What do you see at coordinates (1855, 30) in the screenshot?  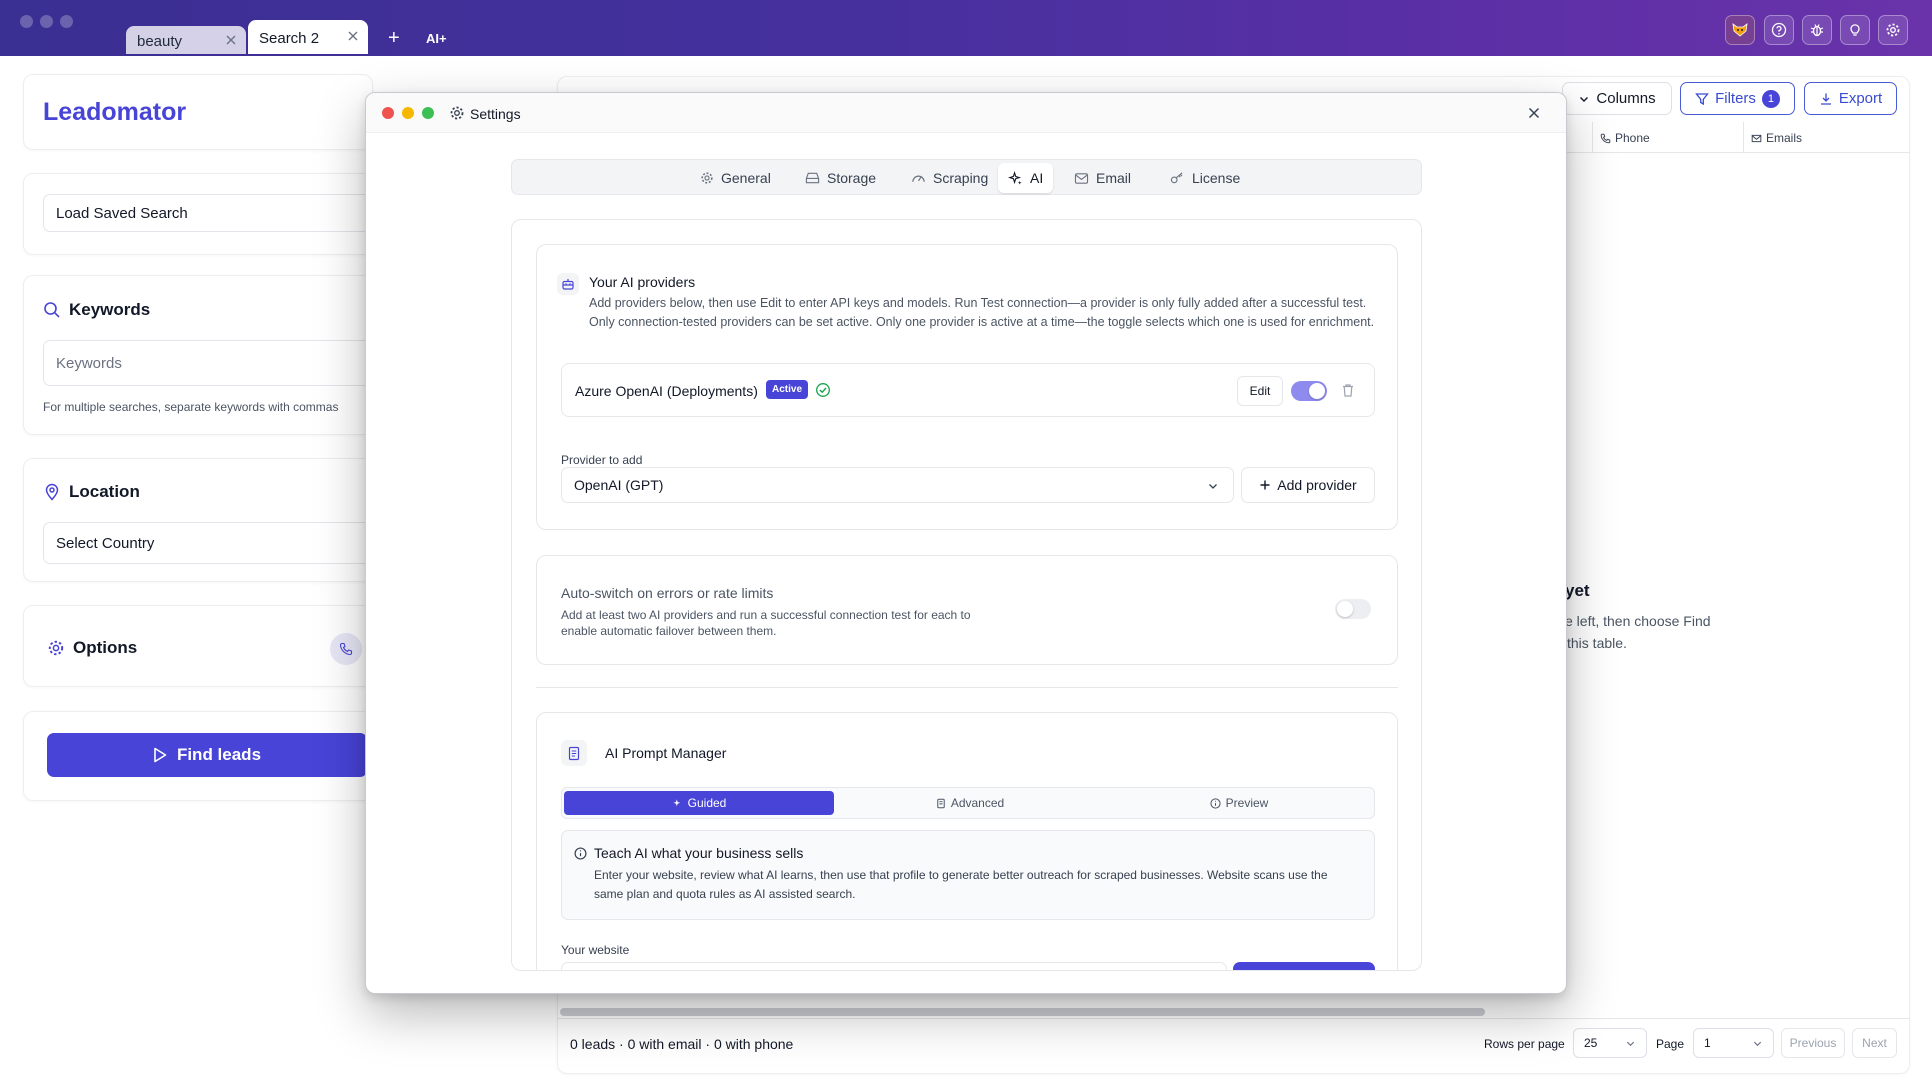 I see `lightbulb-icon` at bounding box center [1855, 30].